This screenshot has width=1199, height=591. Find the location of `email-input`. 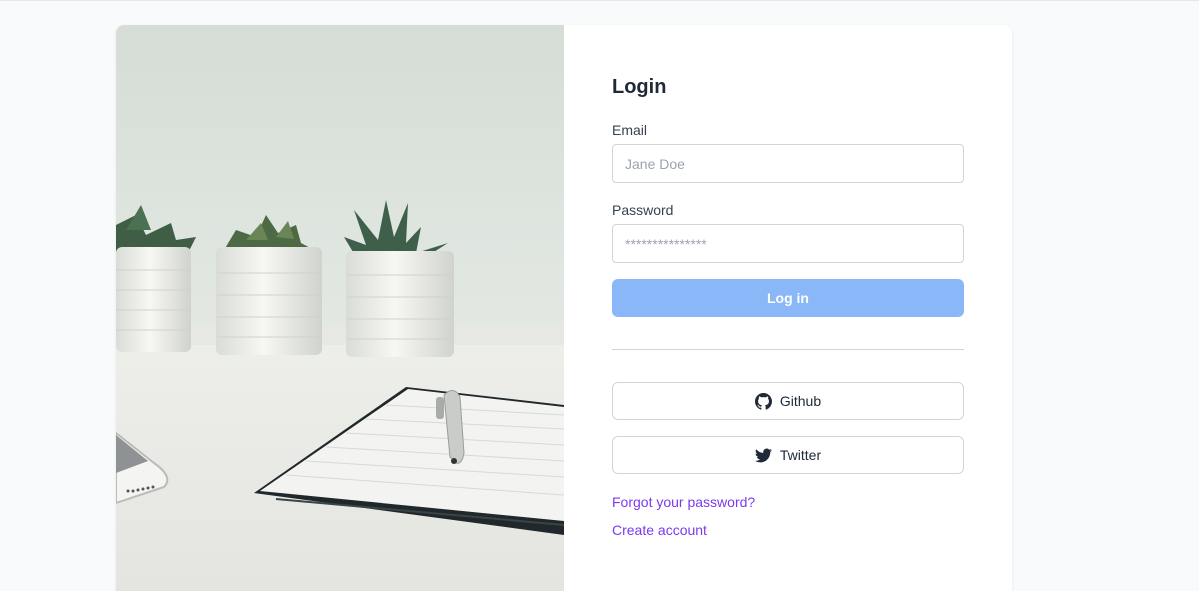

email-input is located at coordinates (788, 163).